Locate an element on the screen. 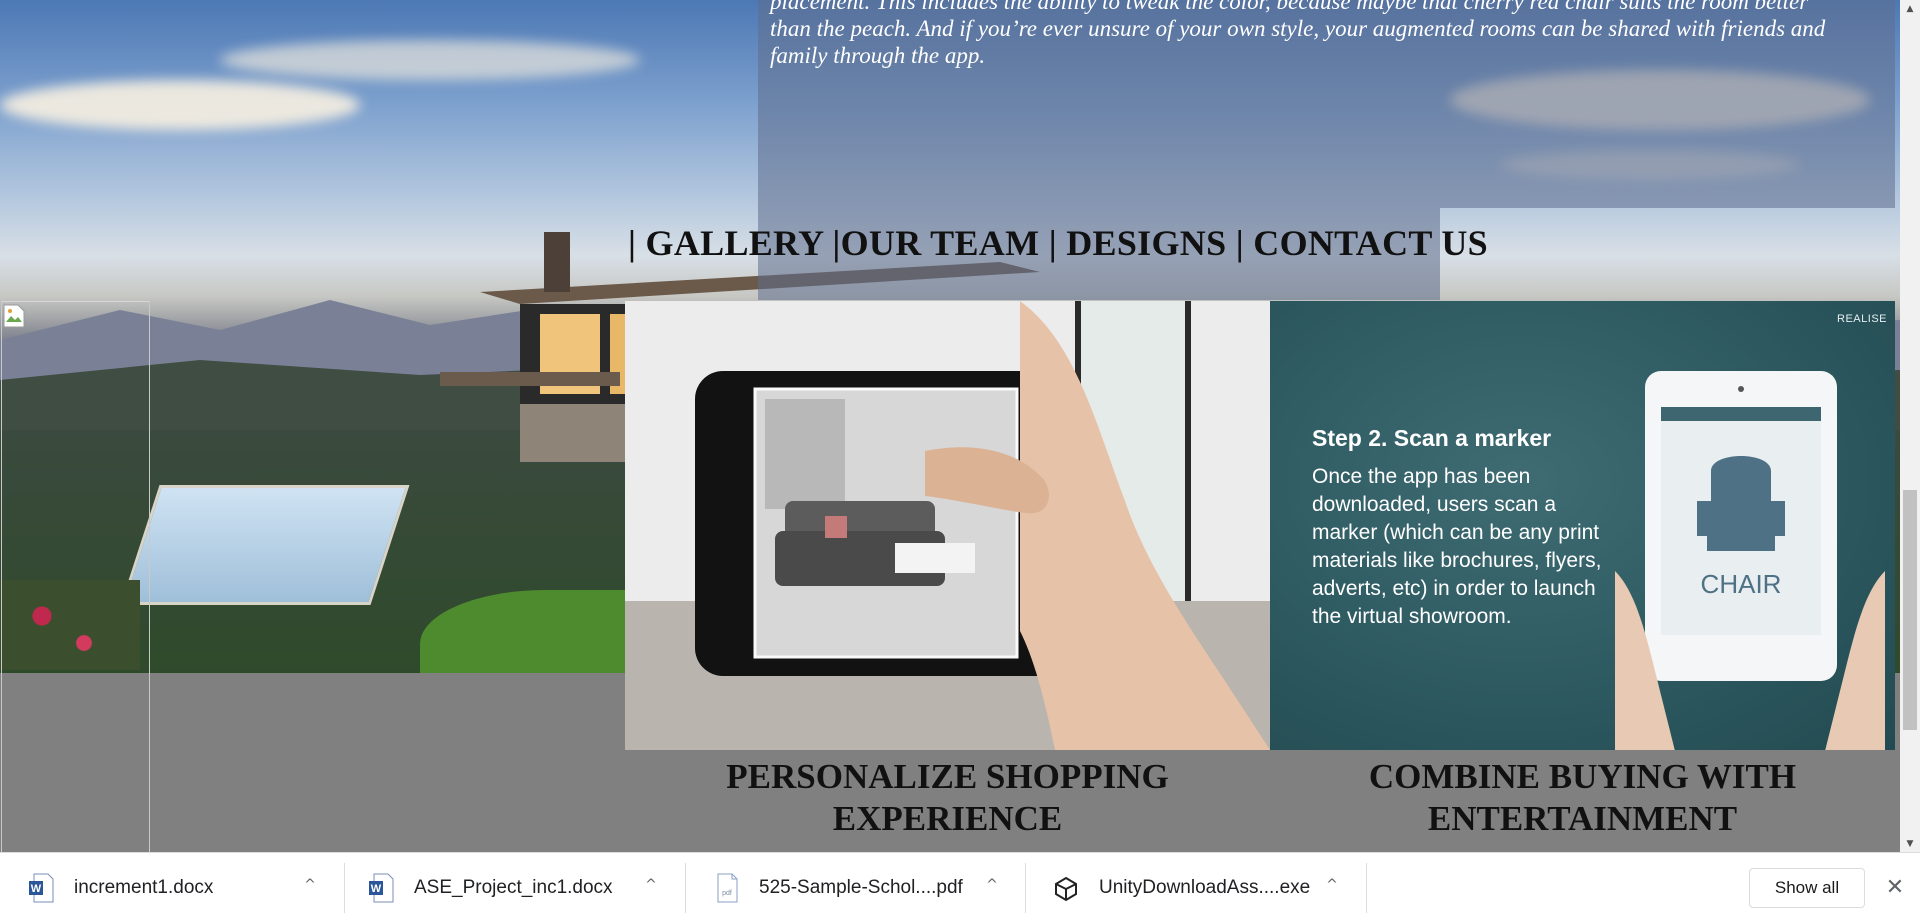  download-item: W increment1.docx is located at coordinates (170, 887).